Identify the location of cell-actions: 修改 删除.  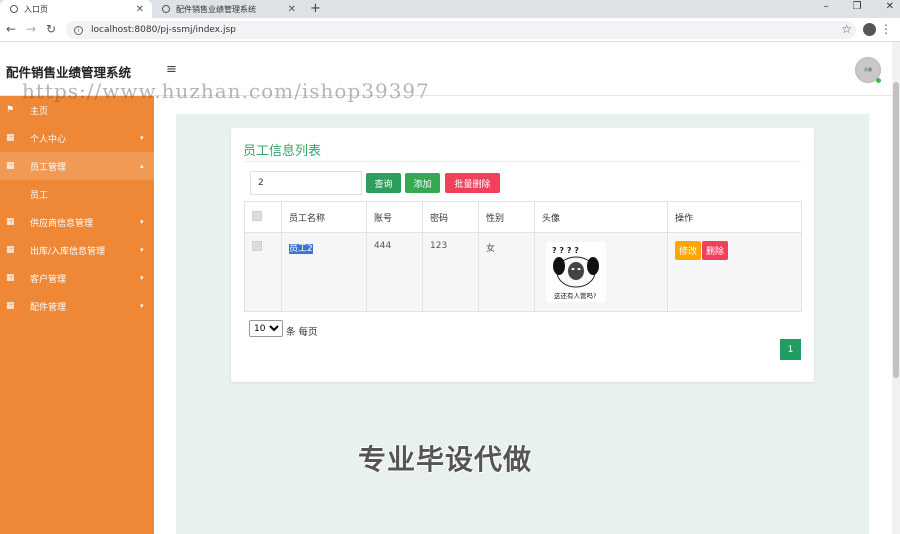
(734, 272).